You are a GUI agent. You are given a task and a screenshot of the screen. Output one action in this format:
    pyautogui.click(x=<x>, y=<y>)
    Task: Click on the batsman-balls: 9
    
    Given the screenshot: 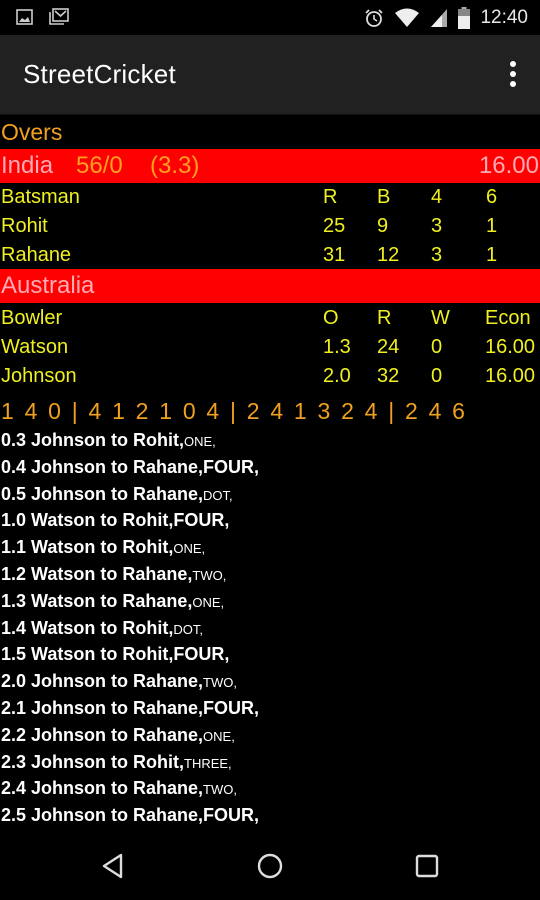 What is the action you would take?
    pyautogui.click(x=383, y=226)
    